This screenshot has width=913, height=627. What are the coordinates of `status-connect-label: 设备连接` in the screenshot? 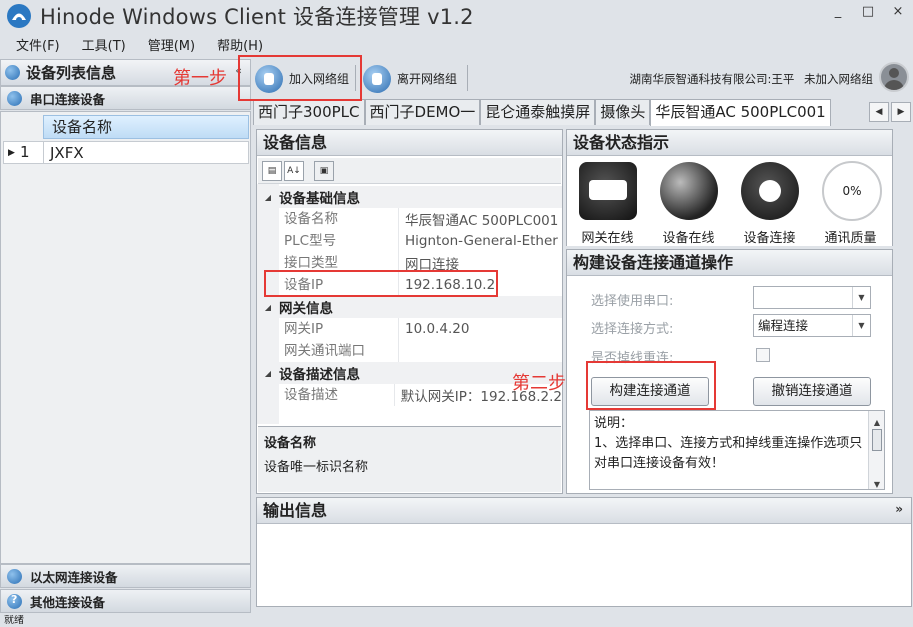 It's located at (769, 238).